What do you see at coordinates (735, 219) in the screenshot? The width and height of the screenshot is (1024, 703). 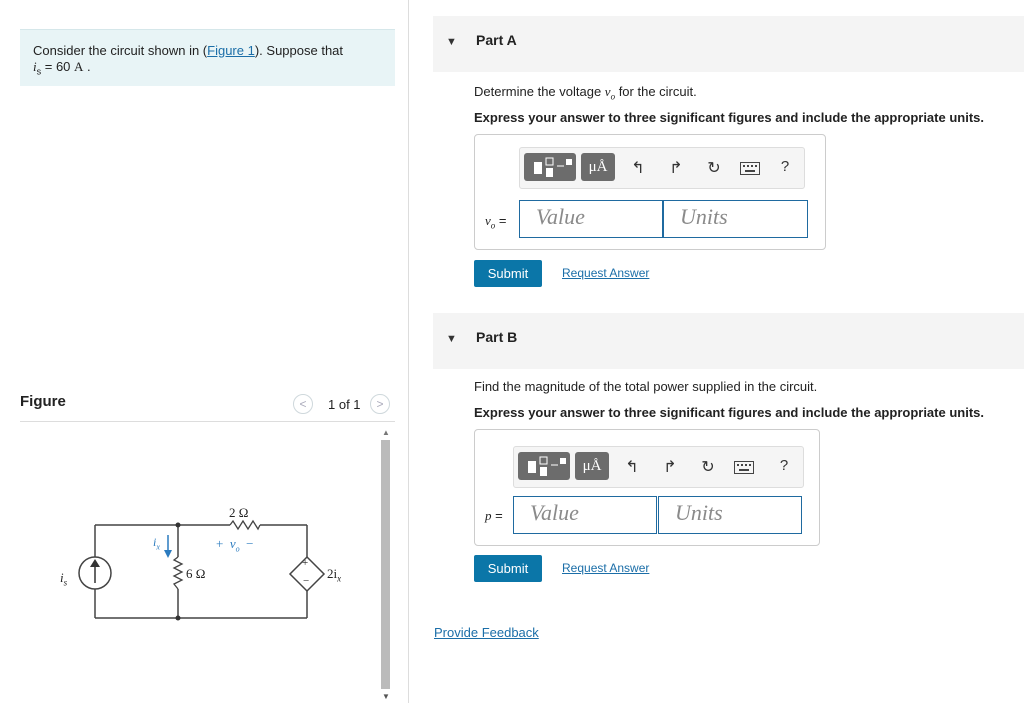 I see `part-a-units-input: Units` at bounding box center [735, 219].